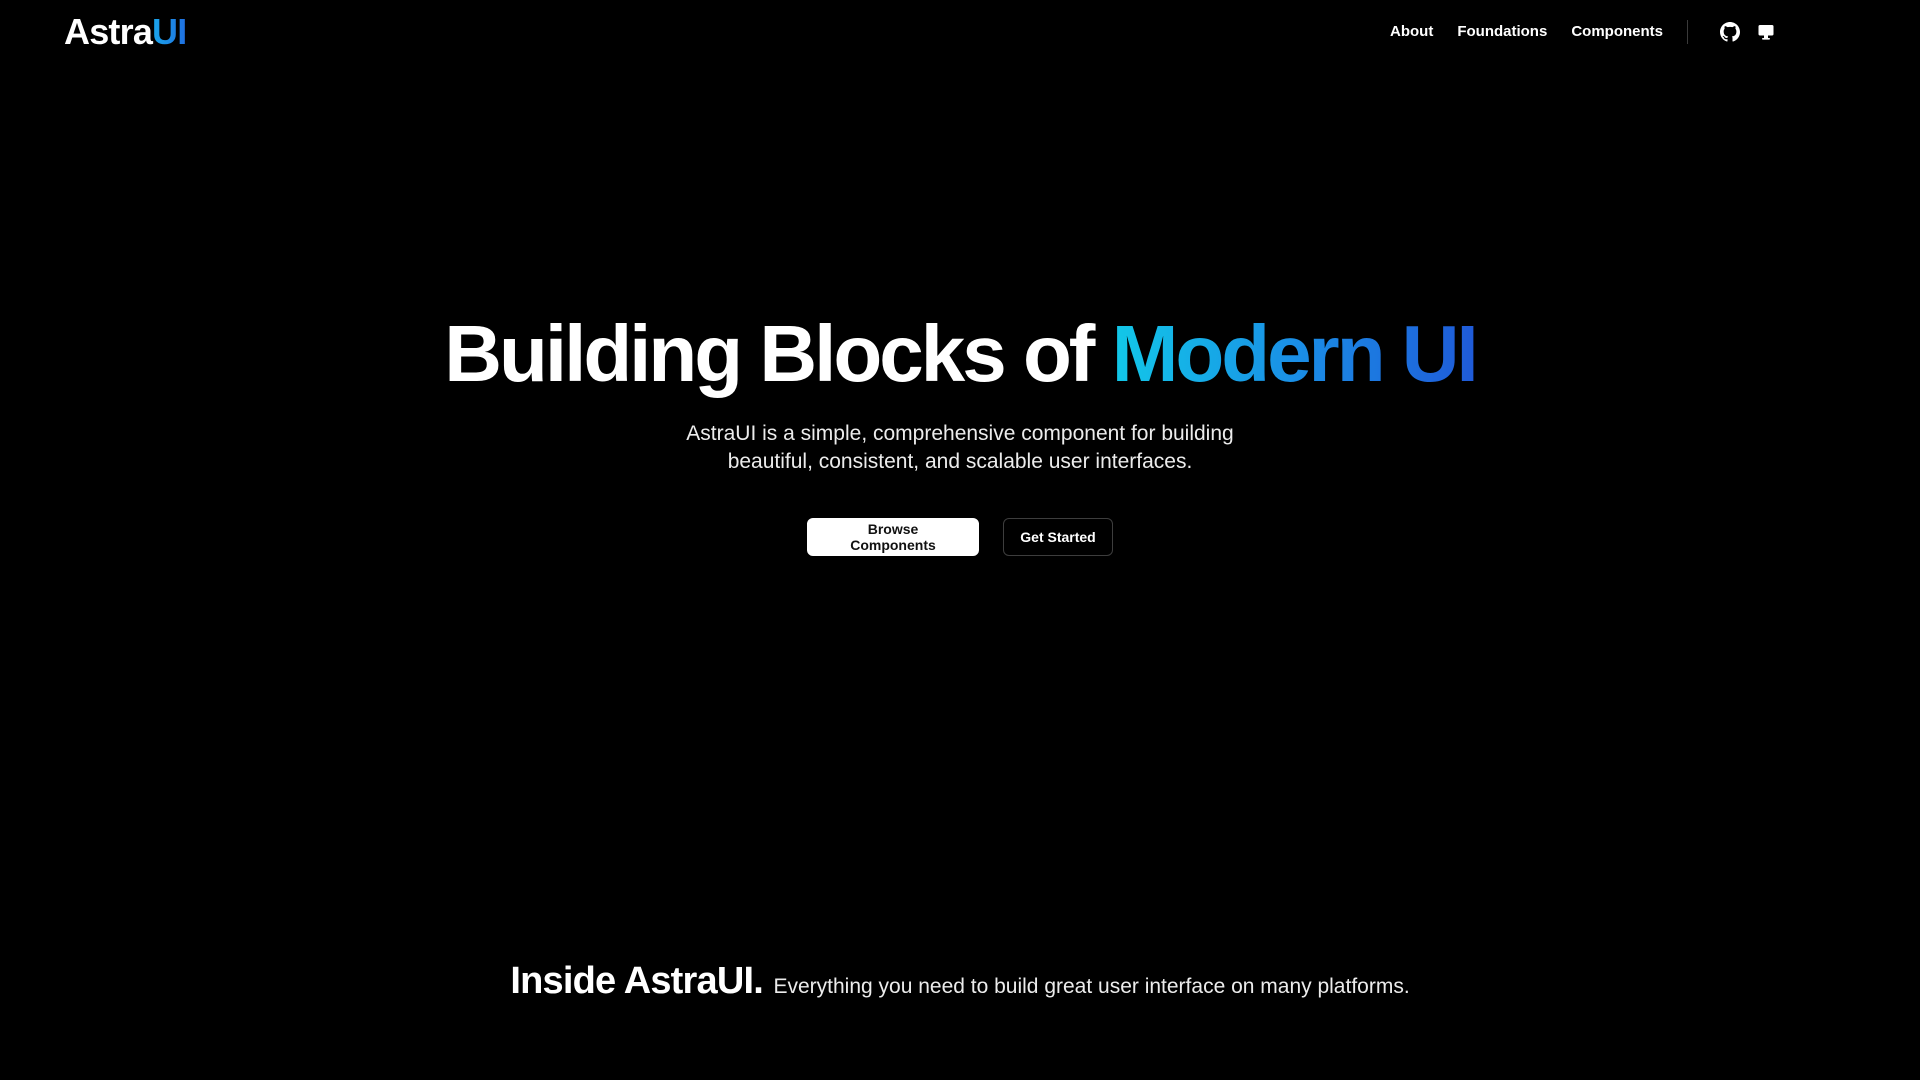 The width and height of the screenshot is (1920, 1080). I want to click on hero-title-plain: Building Blocks of, so click(769, 353).